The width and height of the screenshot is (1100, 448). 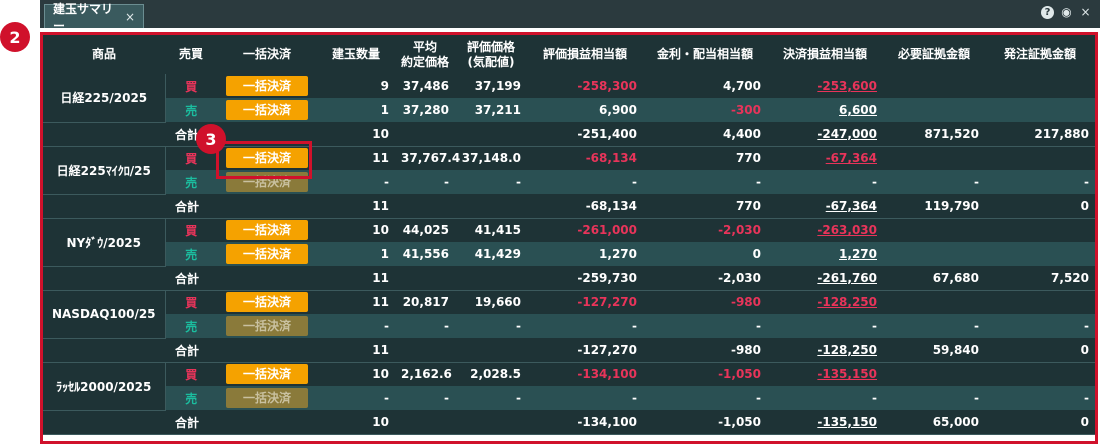 What do you see at coordinates (847, 374) in the screenshot?
I see `settle-pl-link: -135,150` at bounding box center [847, 374].